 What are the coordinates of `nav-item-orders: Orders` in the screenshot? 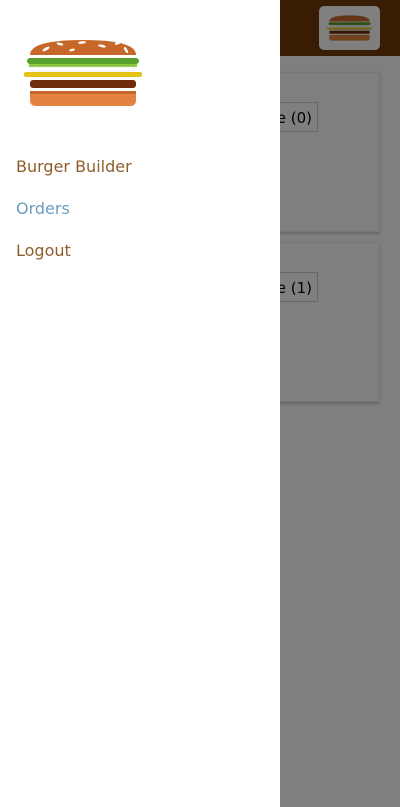 It's located at (74, 209).